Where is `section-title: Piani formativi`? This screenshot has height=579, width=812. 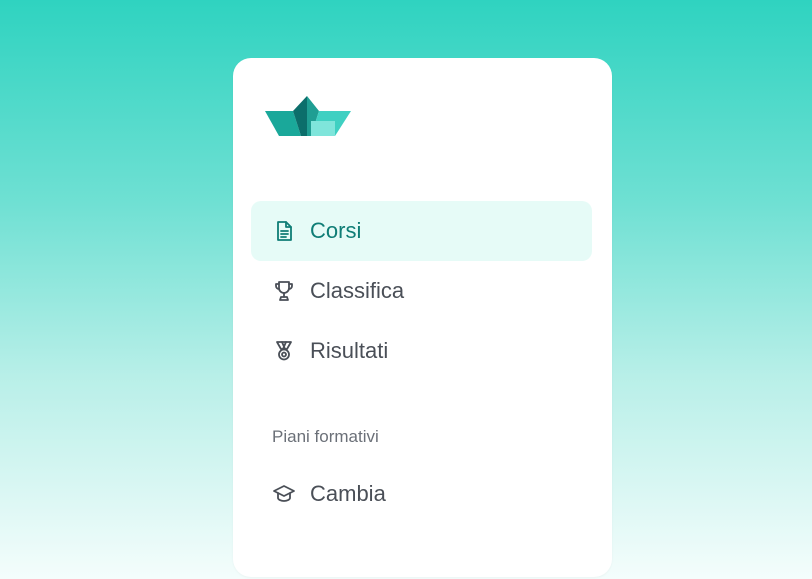
section-title: Piani formativi is located at coordinates (325, 436).